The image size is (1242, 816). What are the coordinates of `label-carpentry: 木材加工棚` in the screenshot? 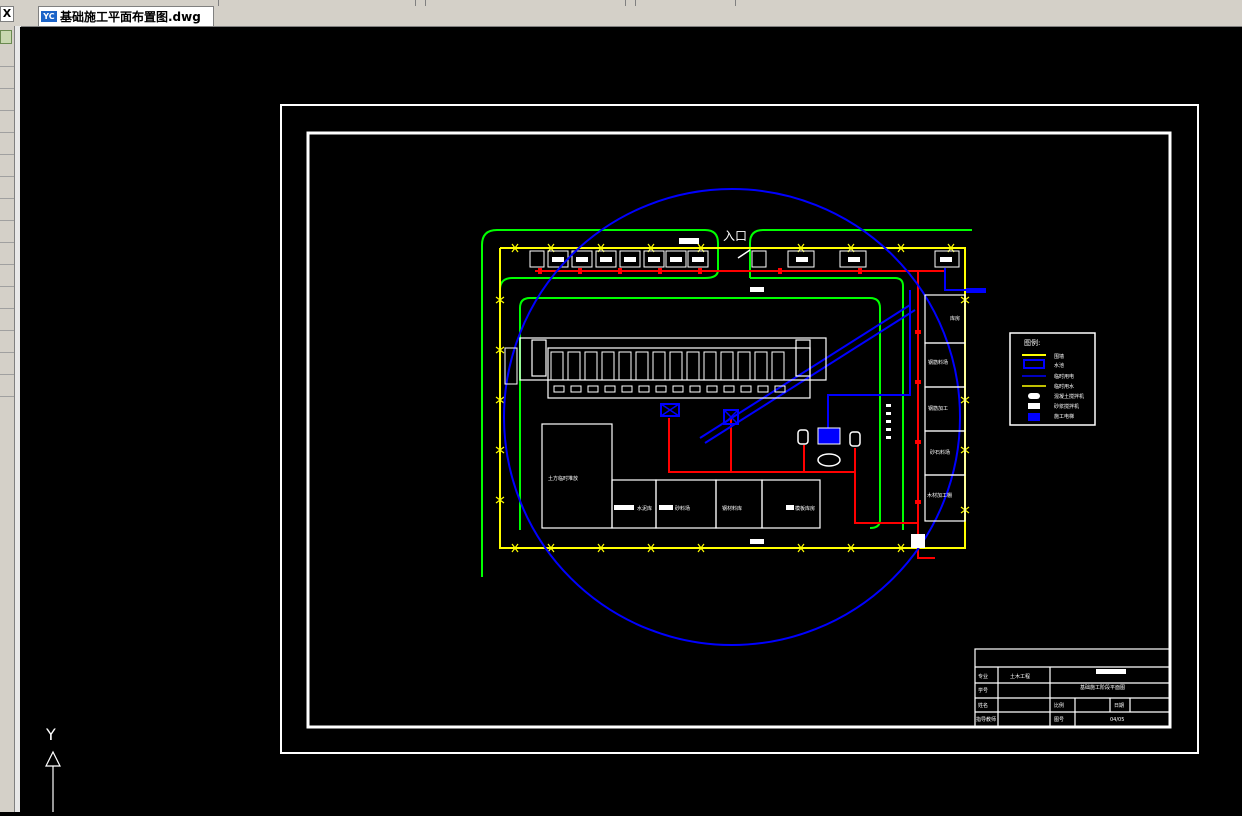 It's located at (939, 495).